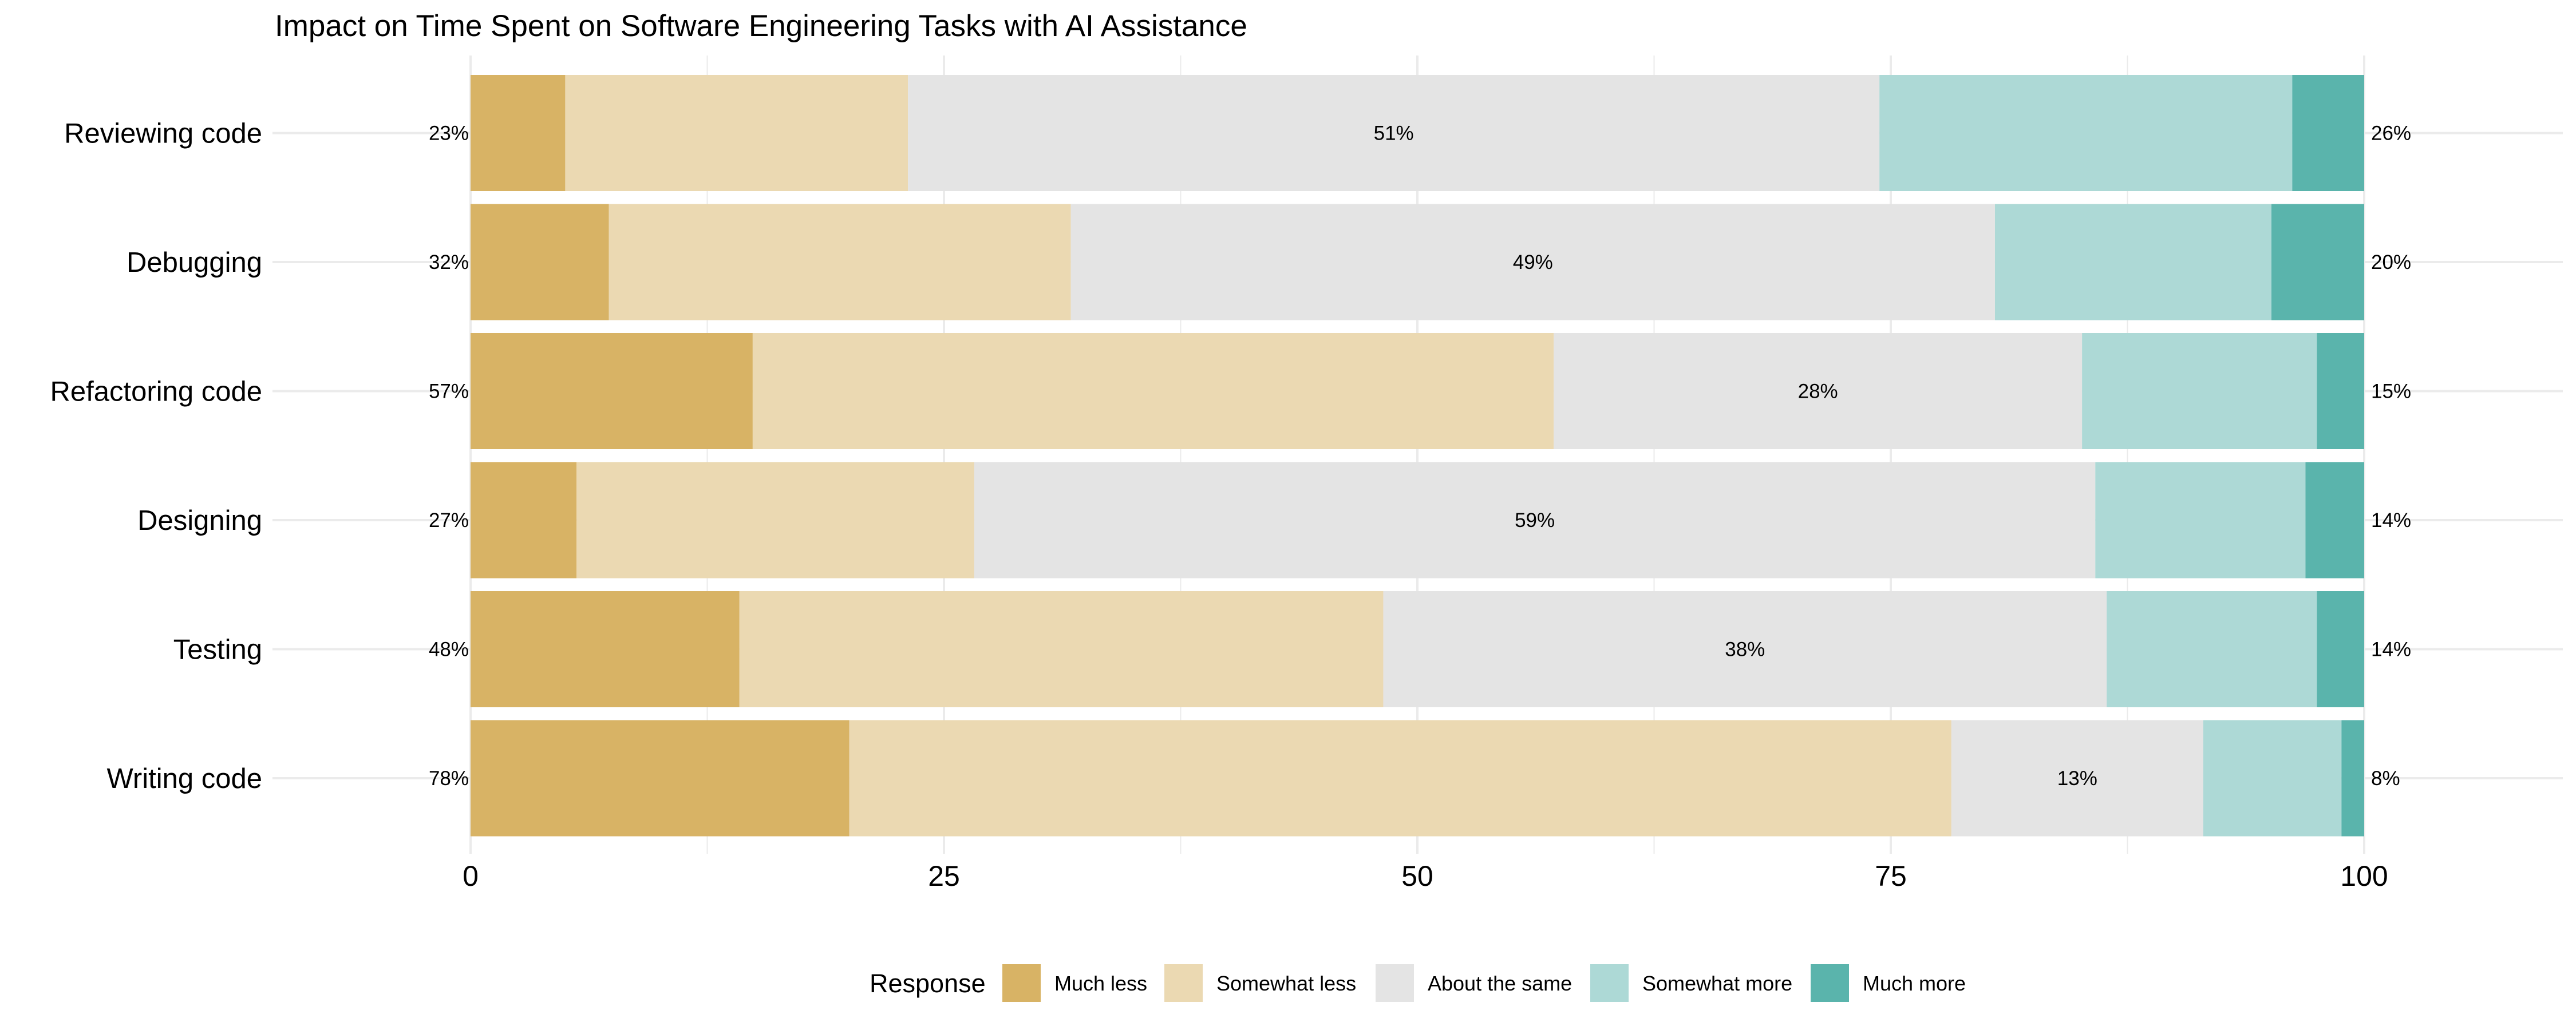 This screenshot has height=1030, width=2576. What do you see at coordinates (1417, 876) in the screenshot?
I see `x-tick-label: 50` at bounding box center [1417, 876].